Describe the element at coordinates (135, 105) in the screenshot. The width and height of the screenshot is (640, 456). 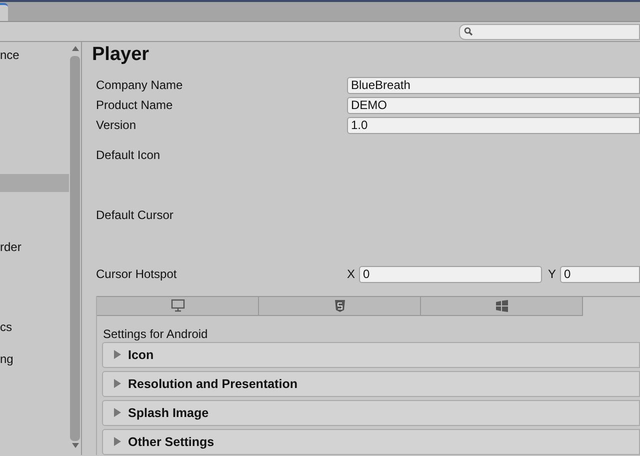
I see `field-label: Product Name` at that location.